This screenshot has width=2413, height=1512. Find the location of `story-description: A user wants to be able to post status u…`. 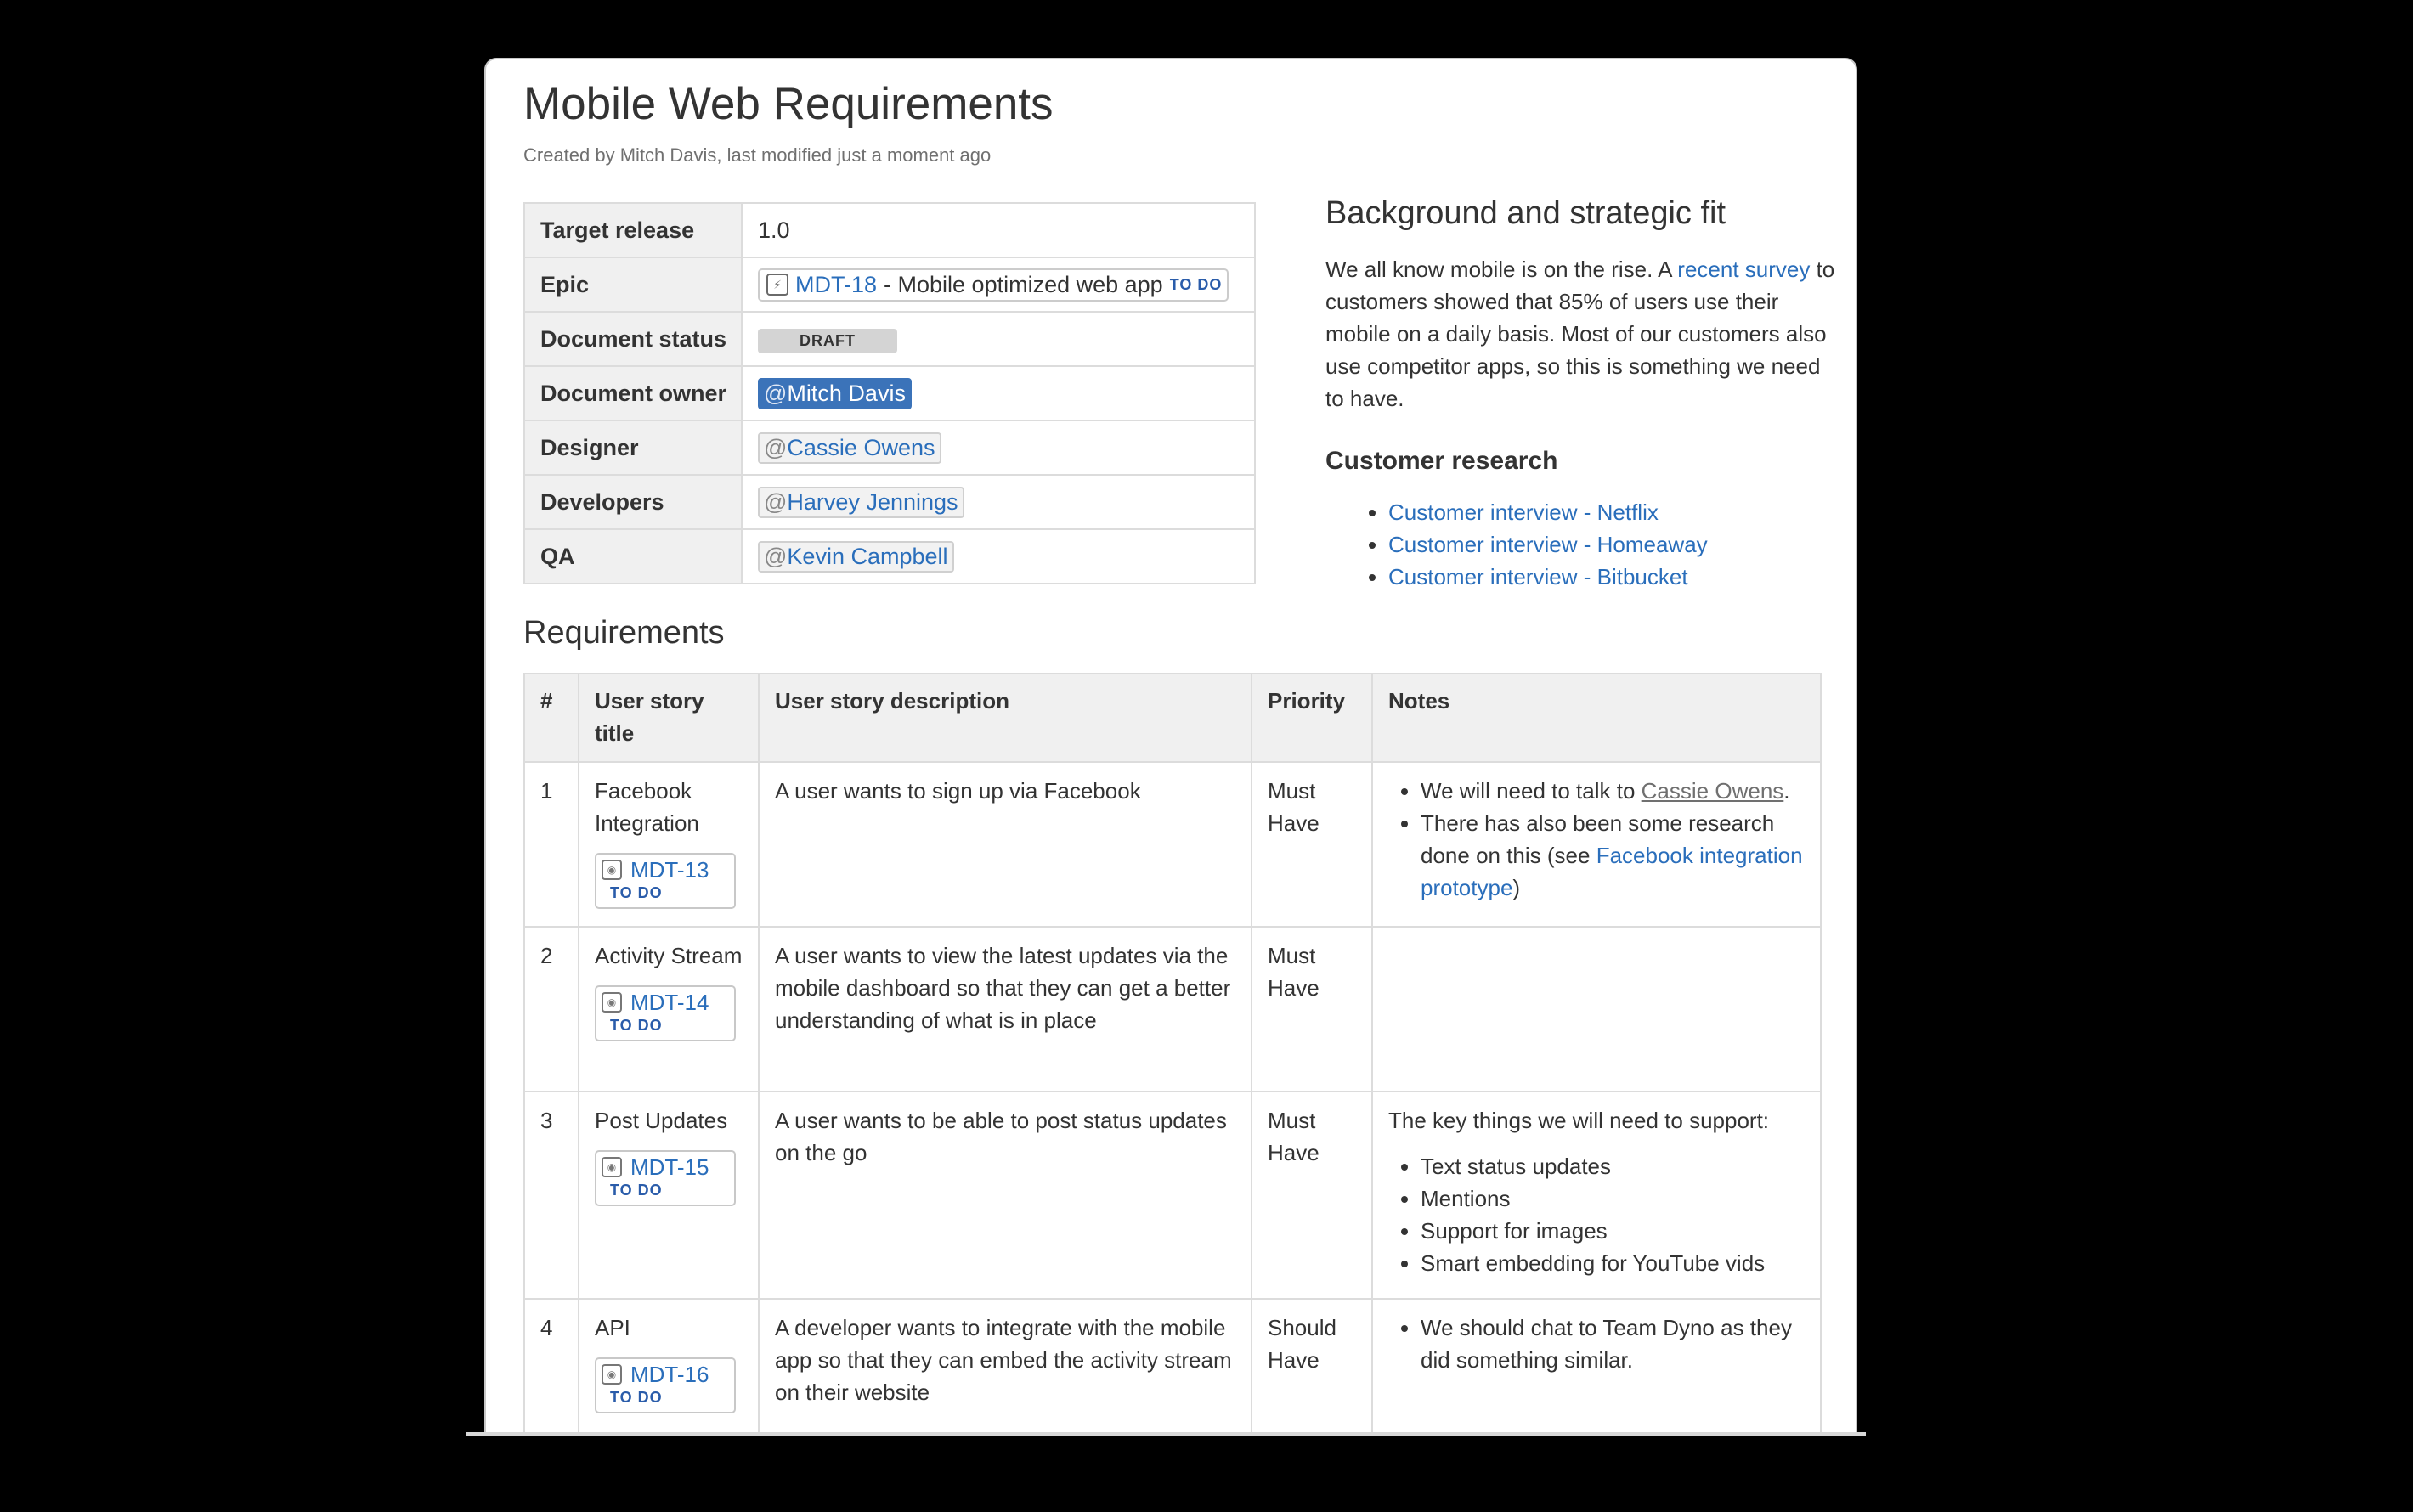

story-description: A user wants to be able to post status u… is located at coordinates (1005, 1195).